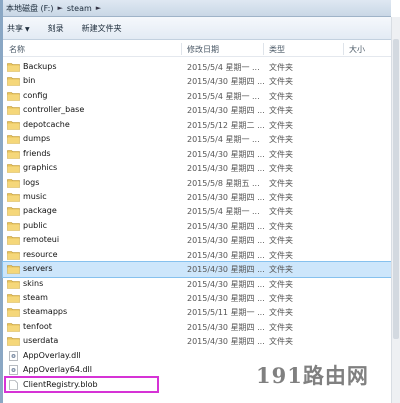 Image resolution: width=400 pixels, height=403 pixels. I want to click on toolbar: 共享 ▼ 刻录 新建文件夹, so click(197, 28).